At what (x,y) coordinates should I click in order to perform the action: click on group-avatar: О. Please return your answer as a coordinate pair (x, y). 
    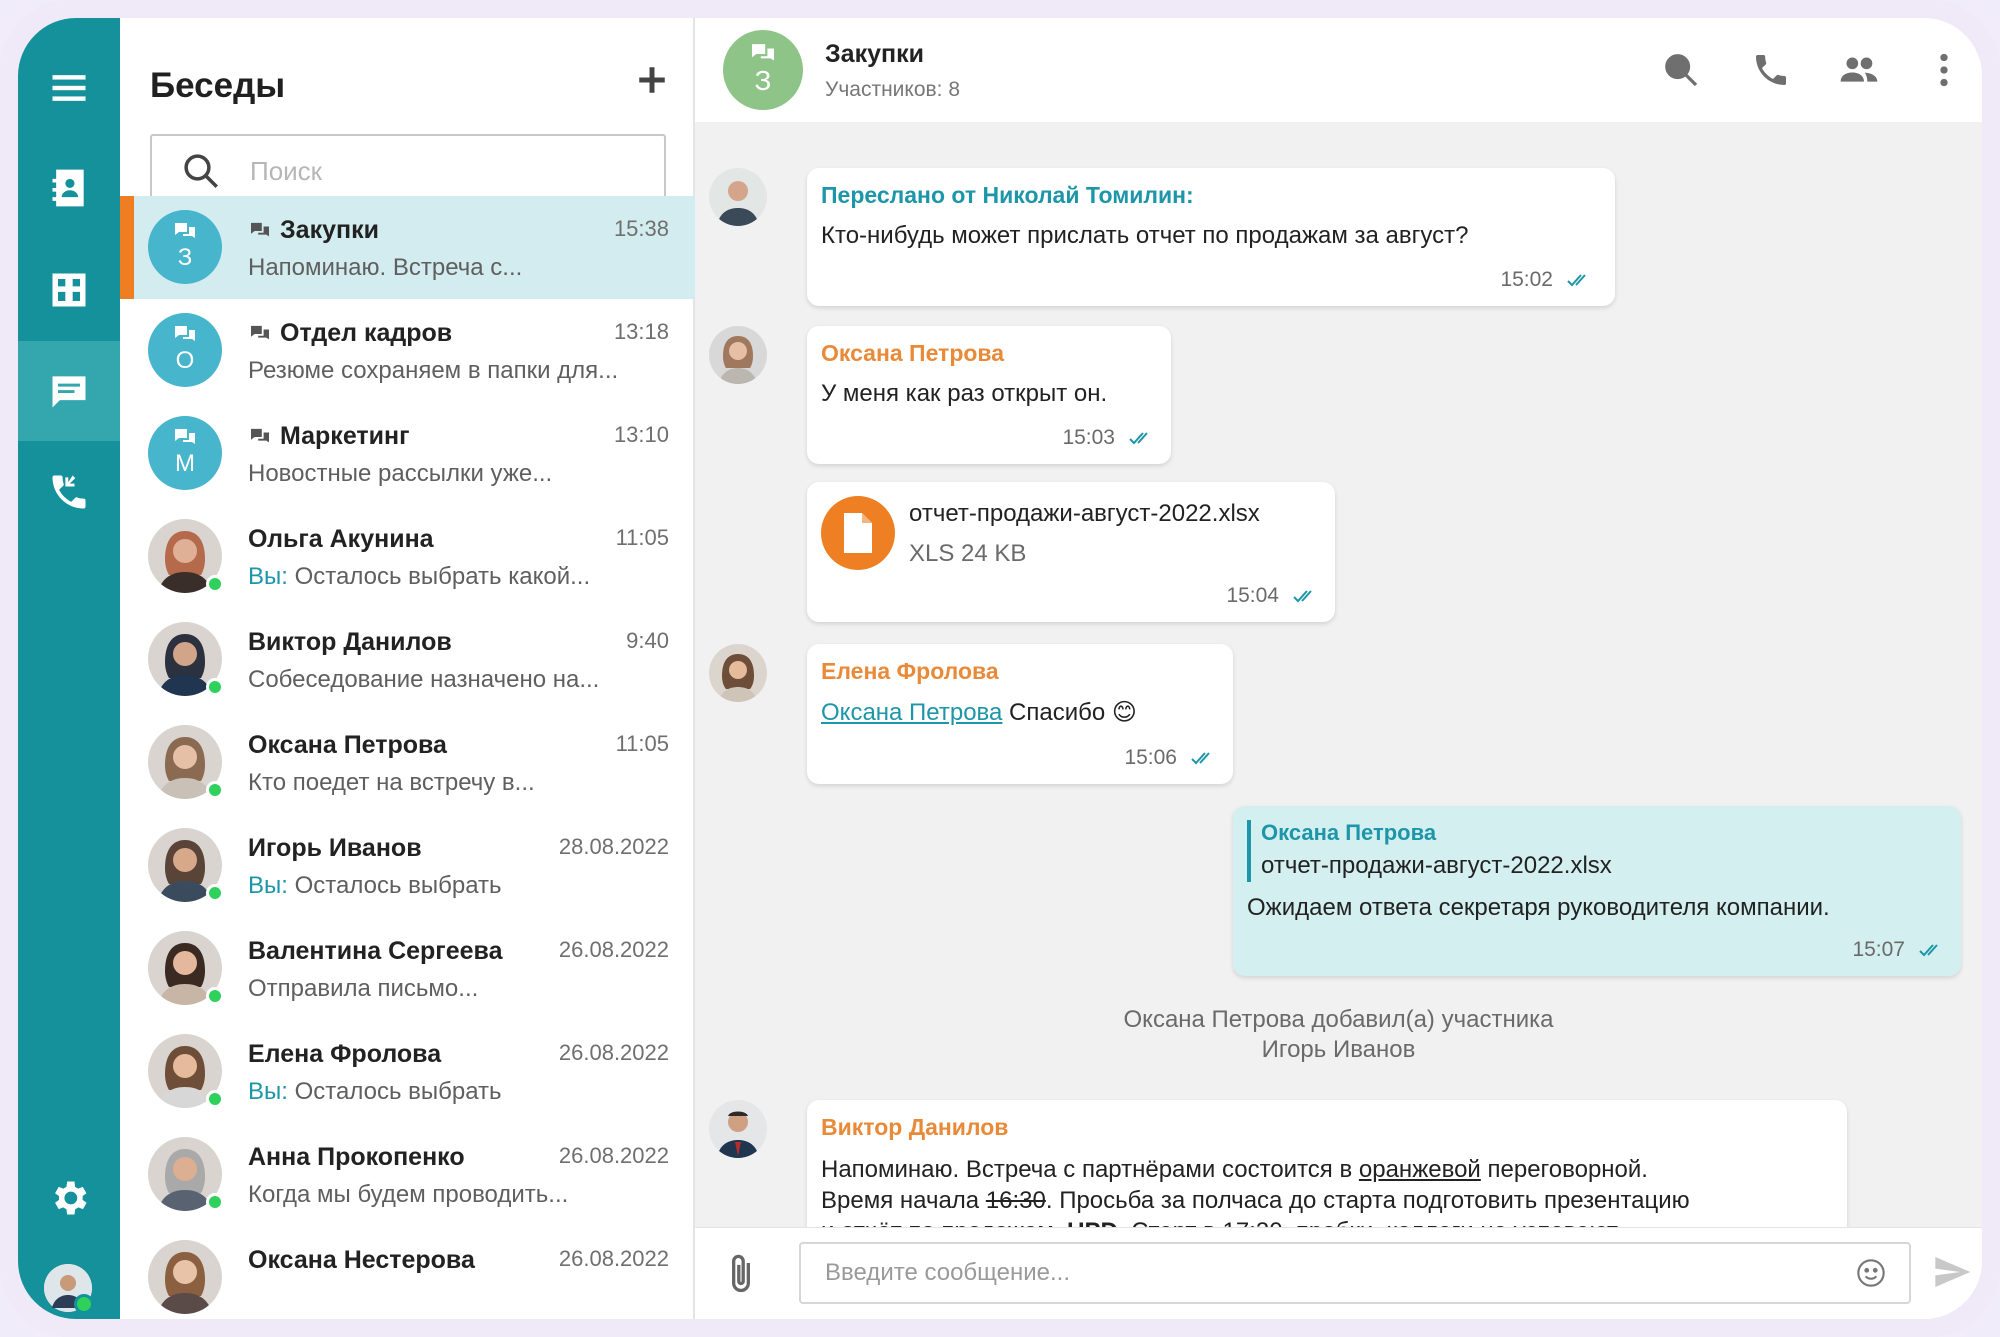
    Looking at the image, I should click on (185, 350).